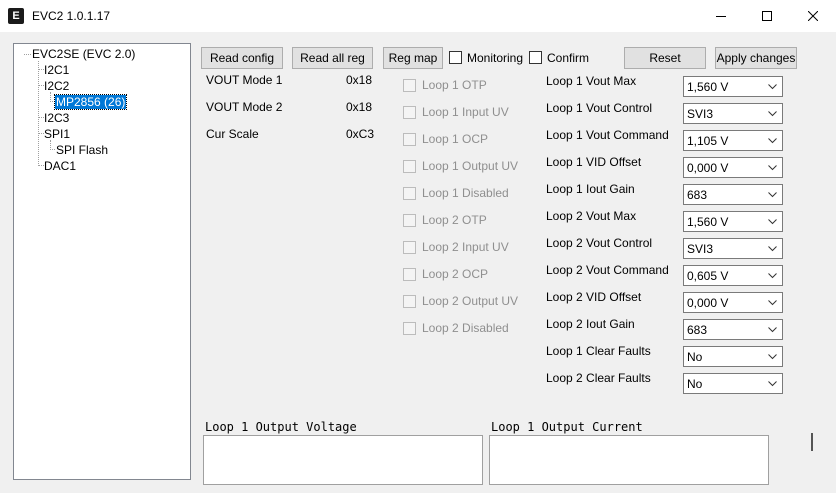  Describe the element at coordinates (733, 194) in the screenshot. I see `loop1-iout-gain-select: 683` at that location.